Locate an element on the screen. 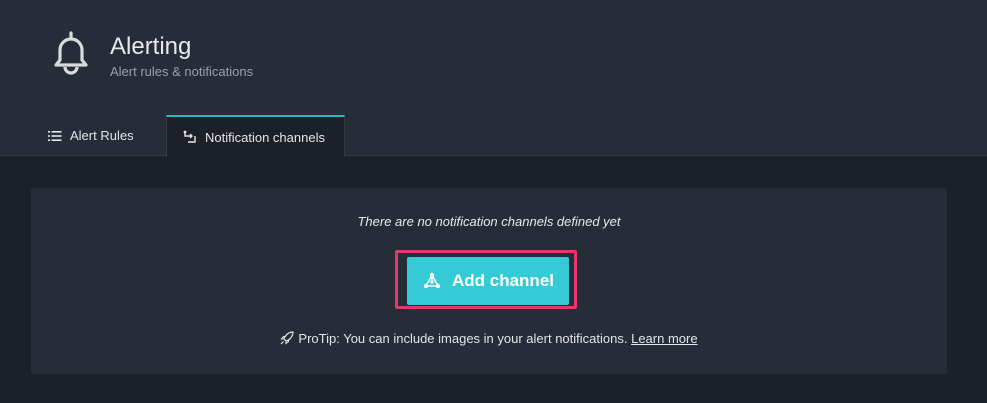 Image resolution: width=987 pixels, height=403 pixels. tab-alert-rules-label: Alert Rules is located at coordinates (102, 135).